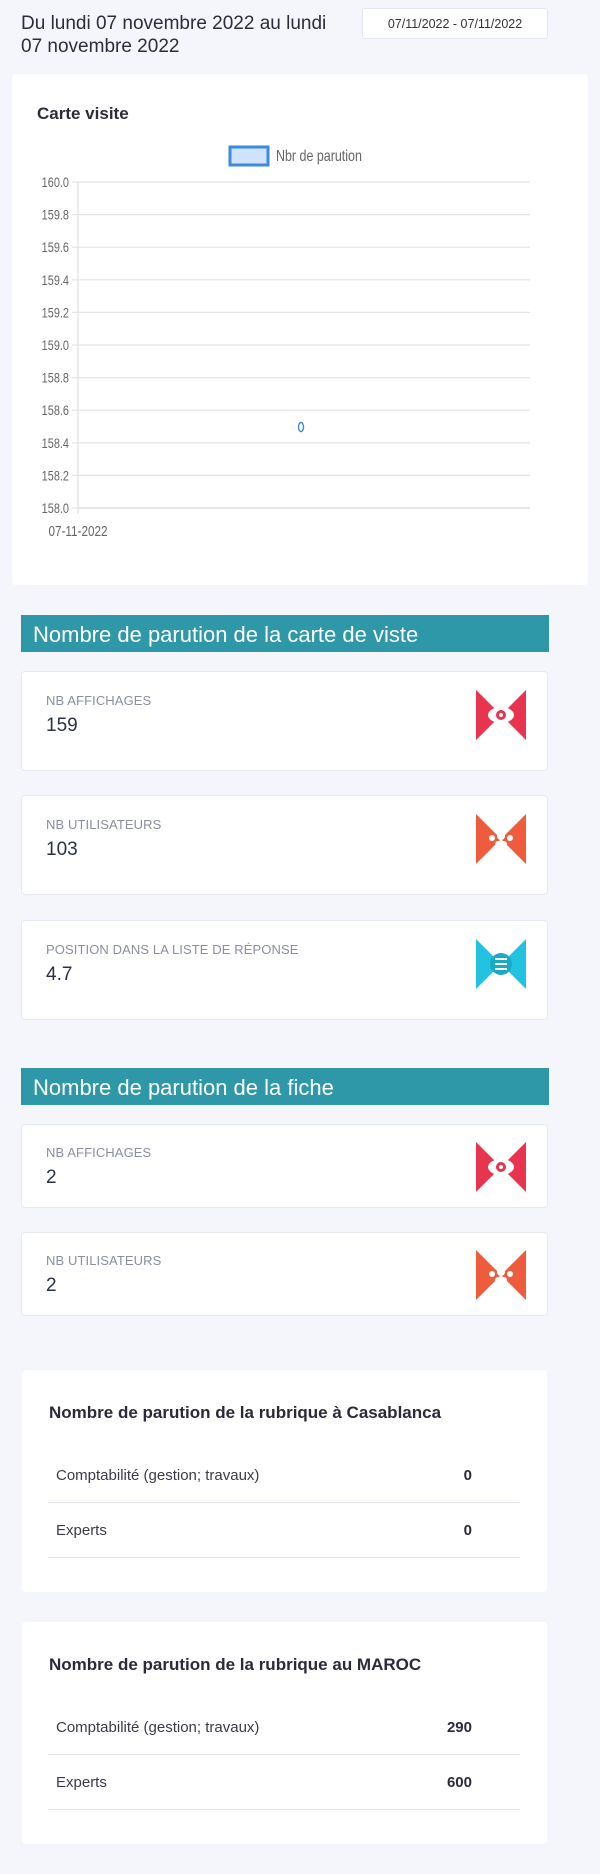 This screenshot has width=600, height=1874. What do you see at coordinates (284, 845) in the screenshot?
I see `stat-card-utilisateurs: NB UTILISATEURS 103` at bounding box center [284, 845].